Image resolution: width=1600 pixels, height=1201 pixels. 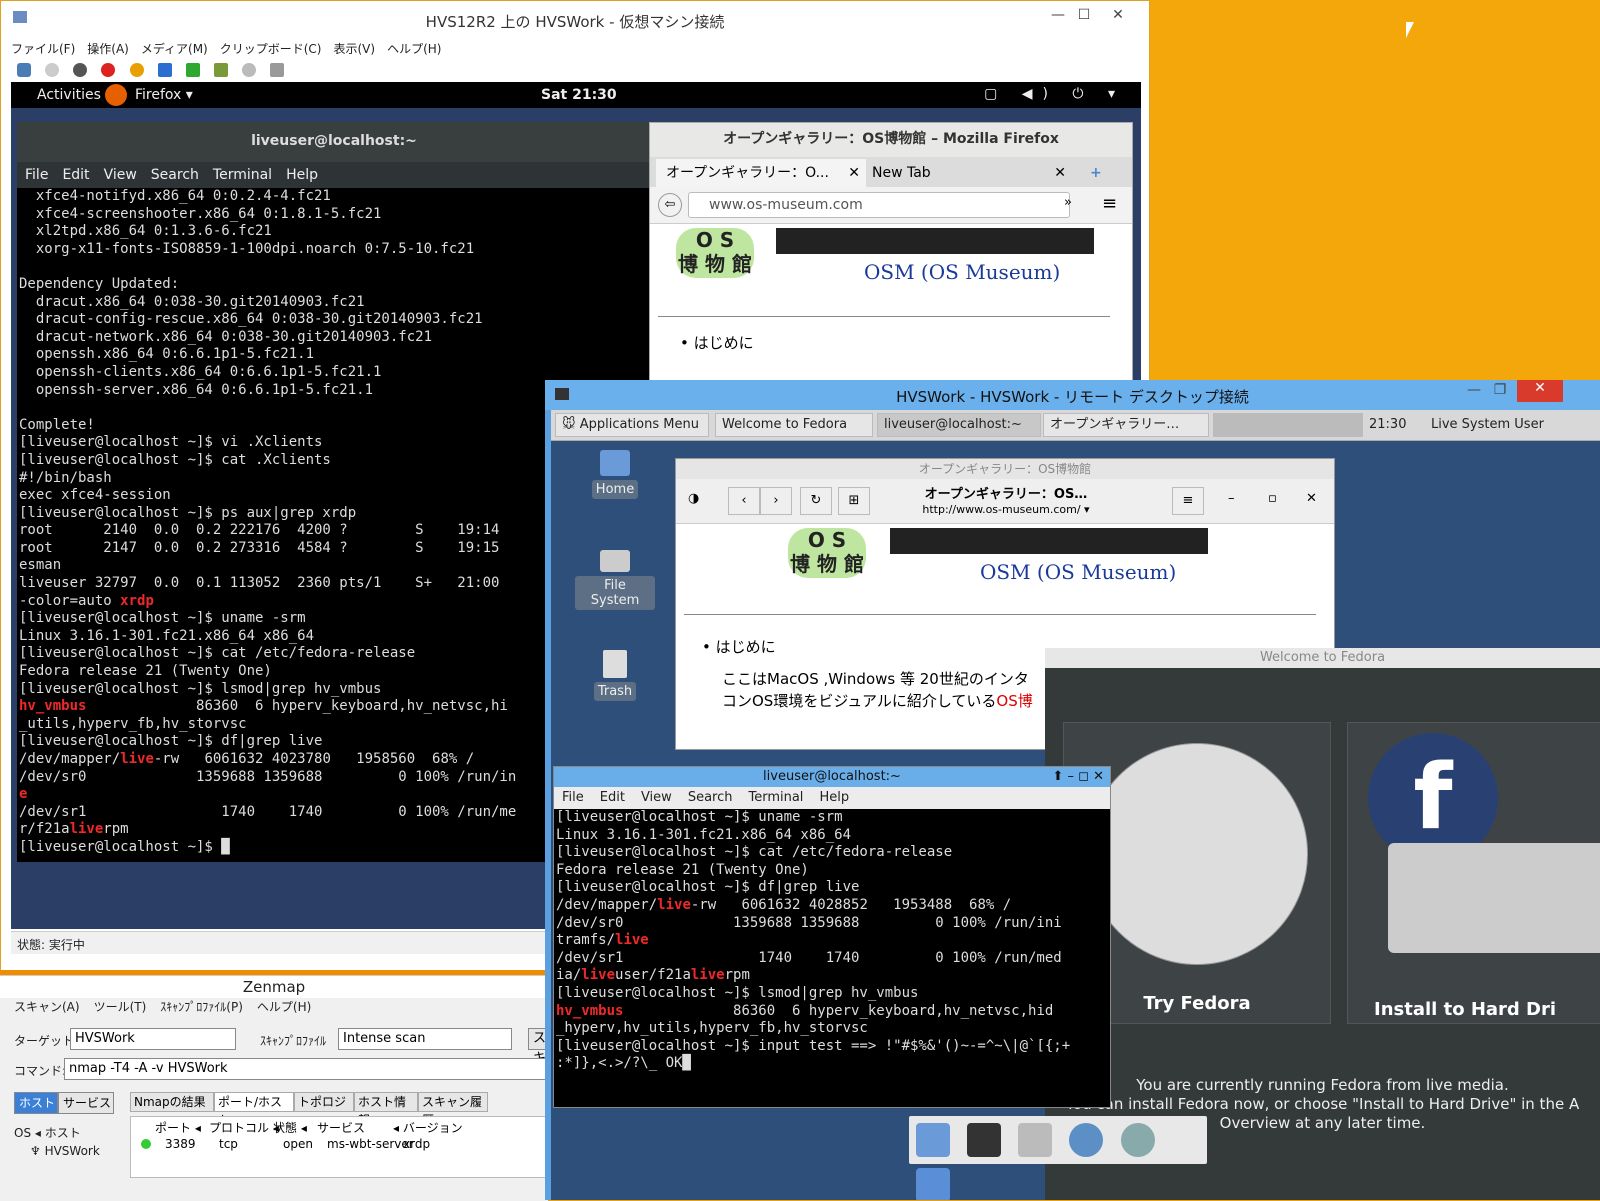 I want to click on ctrl-alt-del-icon, so click(x=24, y=70).